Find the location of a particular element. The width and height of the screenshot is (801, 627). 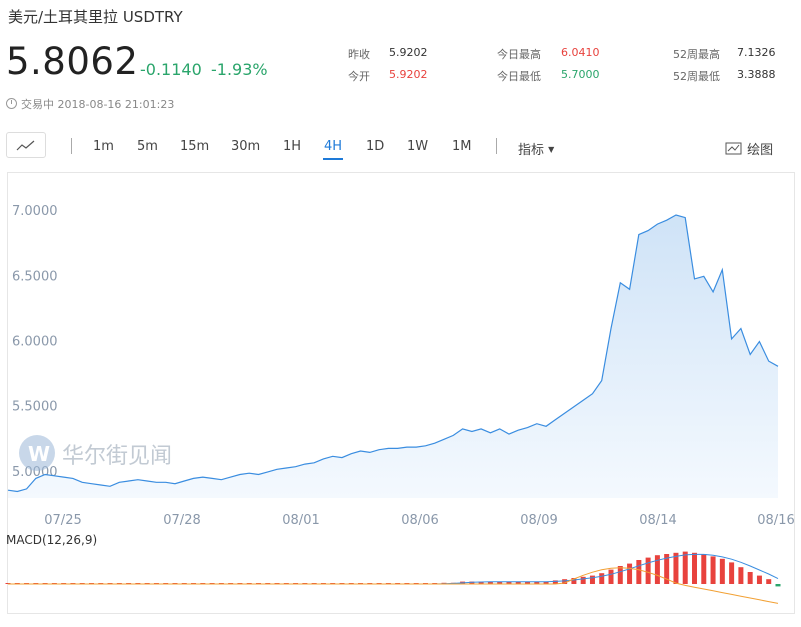

x-tick-label: 07/28 is located at coordinates (181, 520).